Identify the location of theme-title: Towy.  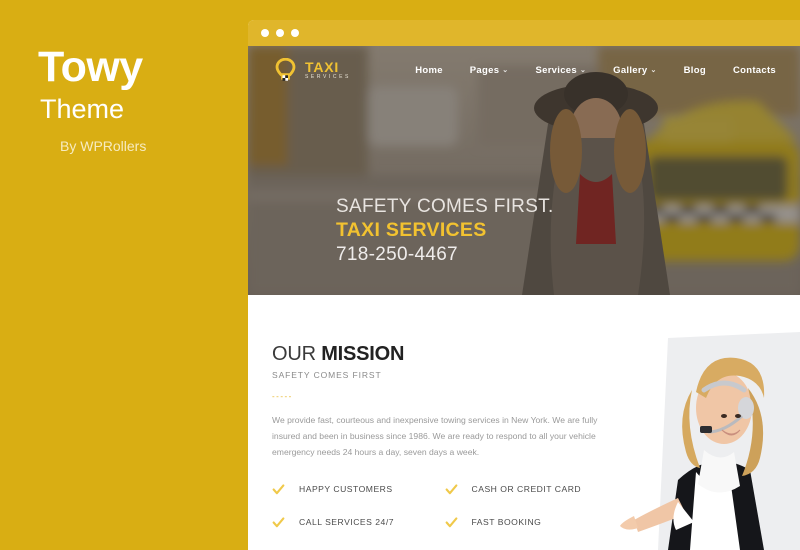
(90, 67).